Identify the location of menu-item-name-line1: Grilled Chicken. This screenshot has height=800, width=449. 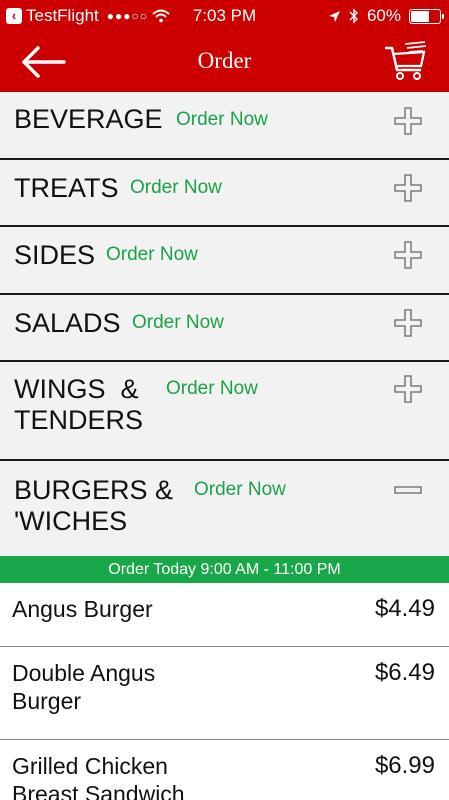
(90, 766).